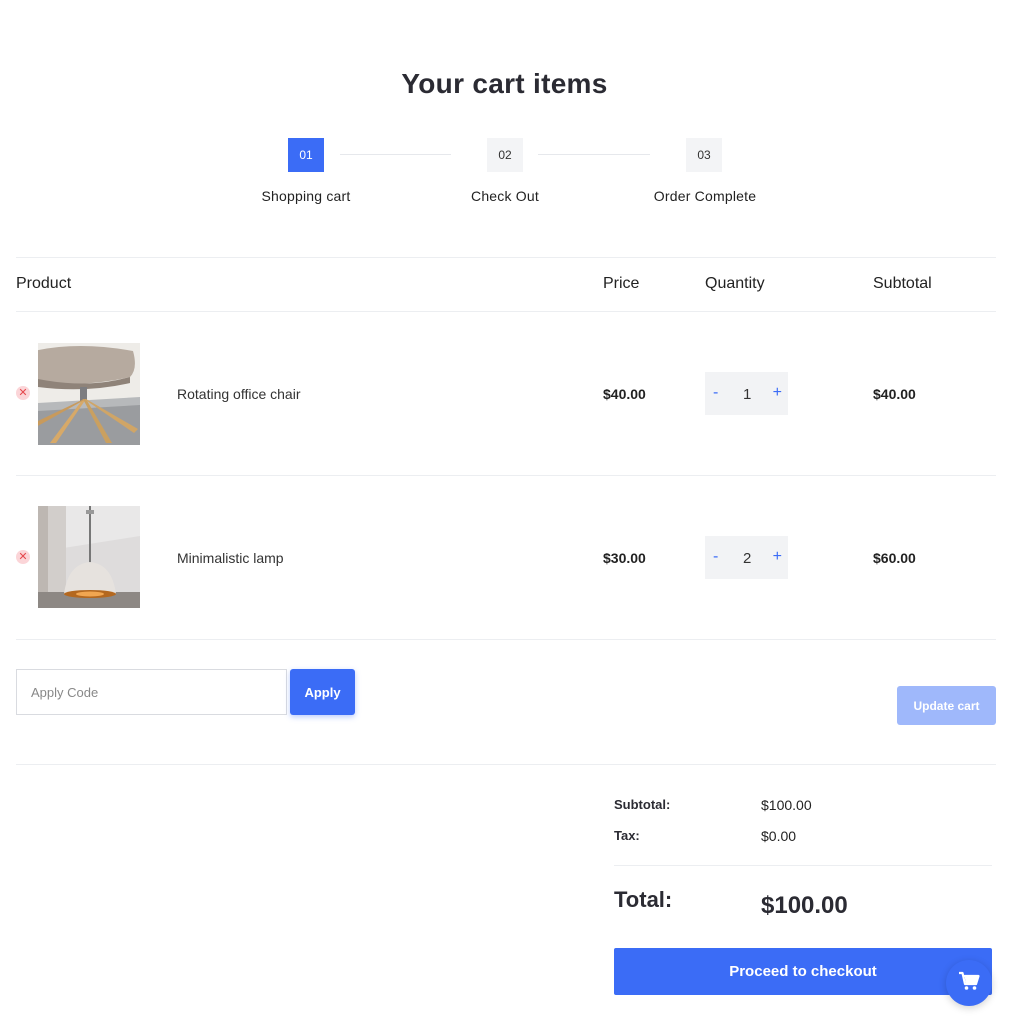 The height and width of the screenshot is (1024, 1009). I want to click on product-price: $40.00, so click(624, 394).